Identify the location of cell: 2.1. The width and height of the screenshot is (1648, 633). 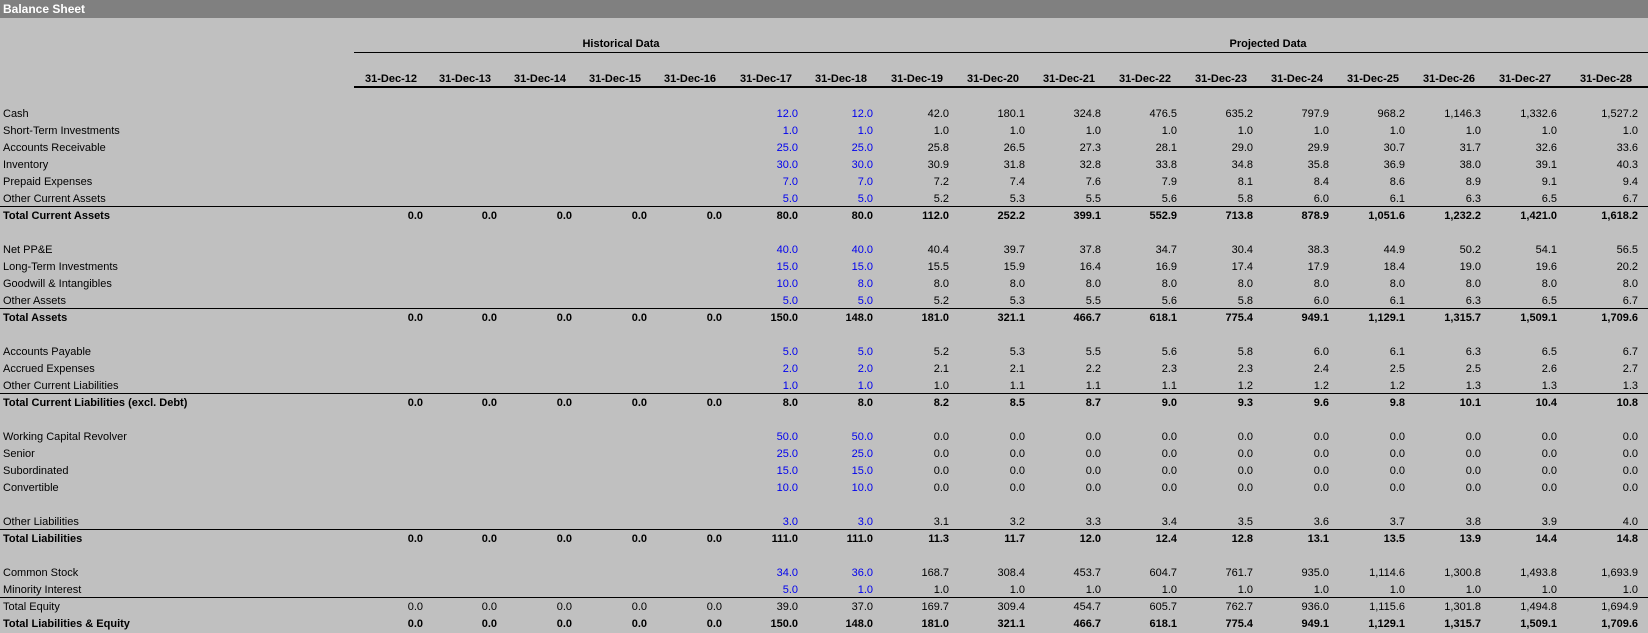
(990, 369).